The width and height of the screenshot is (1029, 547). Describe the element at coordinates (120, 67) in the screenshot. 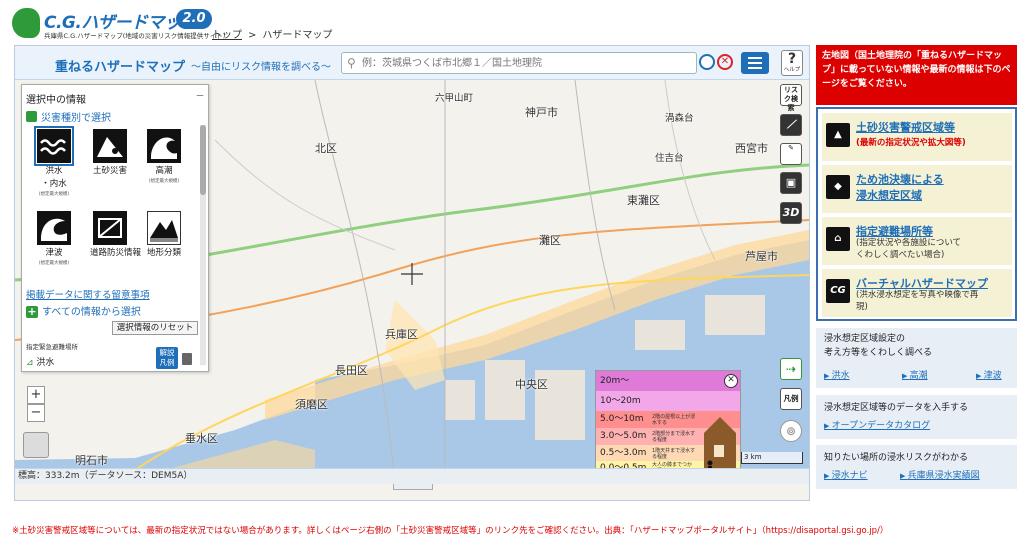

I see `map-title: 重ねるハザードマップ` at that location.